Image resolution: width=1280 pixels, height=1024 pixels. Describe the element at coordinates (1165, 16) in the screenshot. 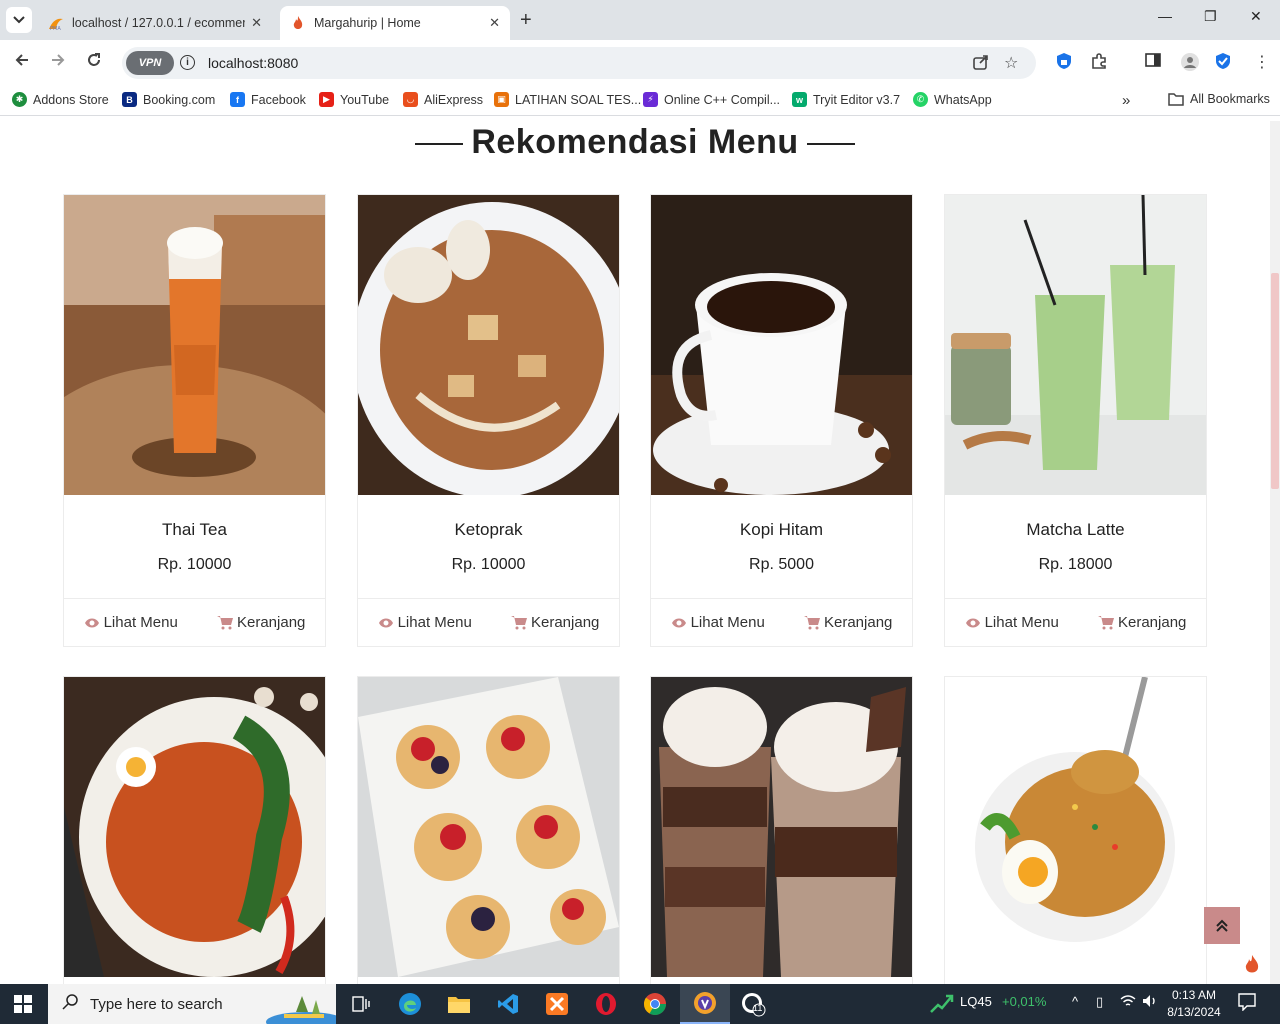

I see `minimize-button: —` at that location.